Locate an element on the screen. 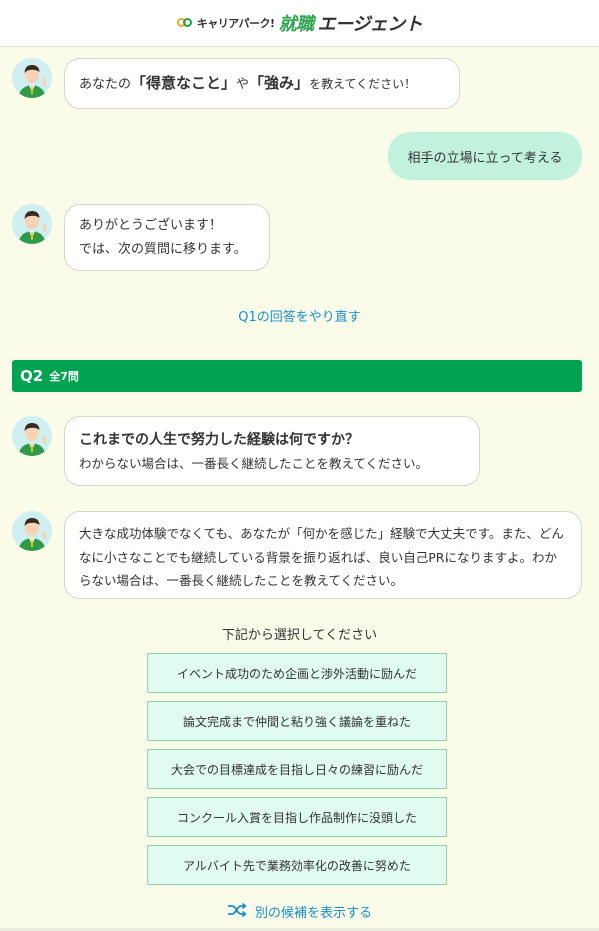  redo-q1-link: Q1の回答をやり直す is located at coordinates (299, 315).